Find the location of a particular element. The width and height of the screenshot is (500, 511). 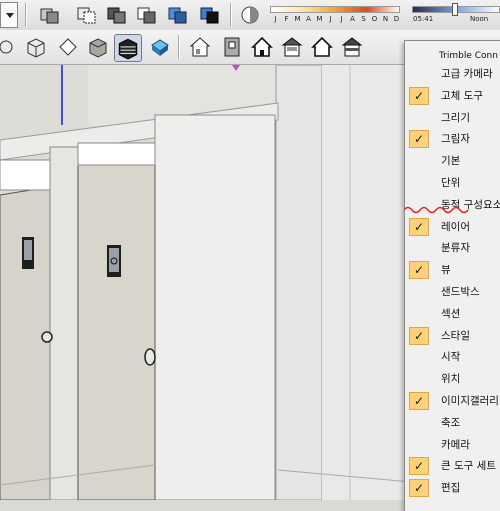

top-view-icon is located at coordinates (232, 47).